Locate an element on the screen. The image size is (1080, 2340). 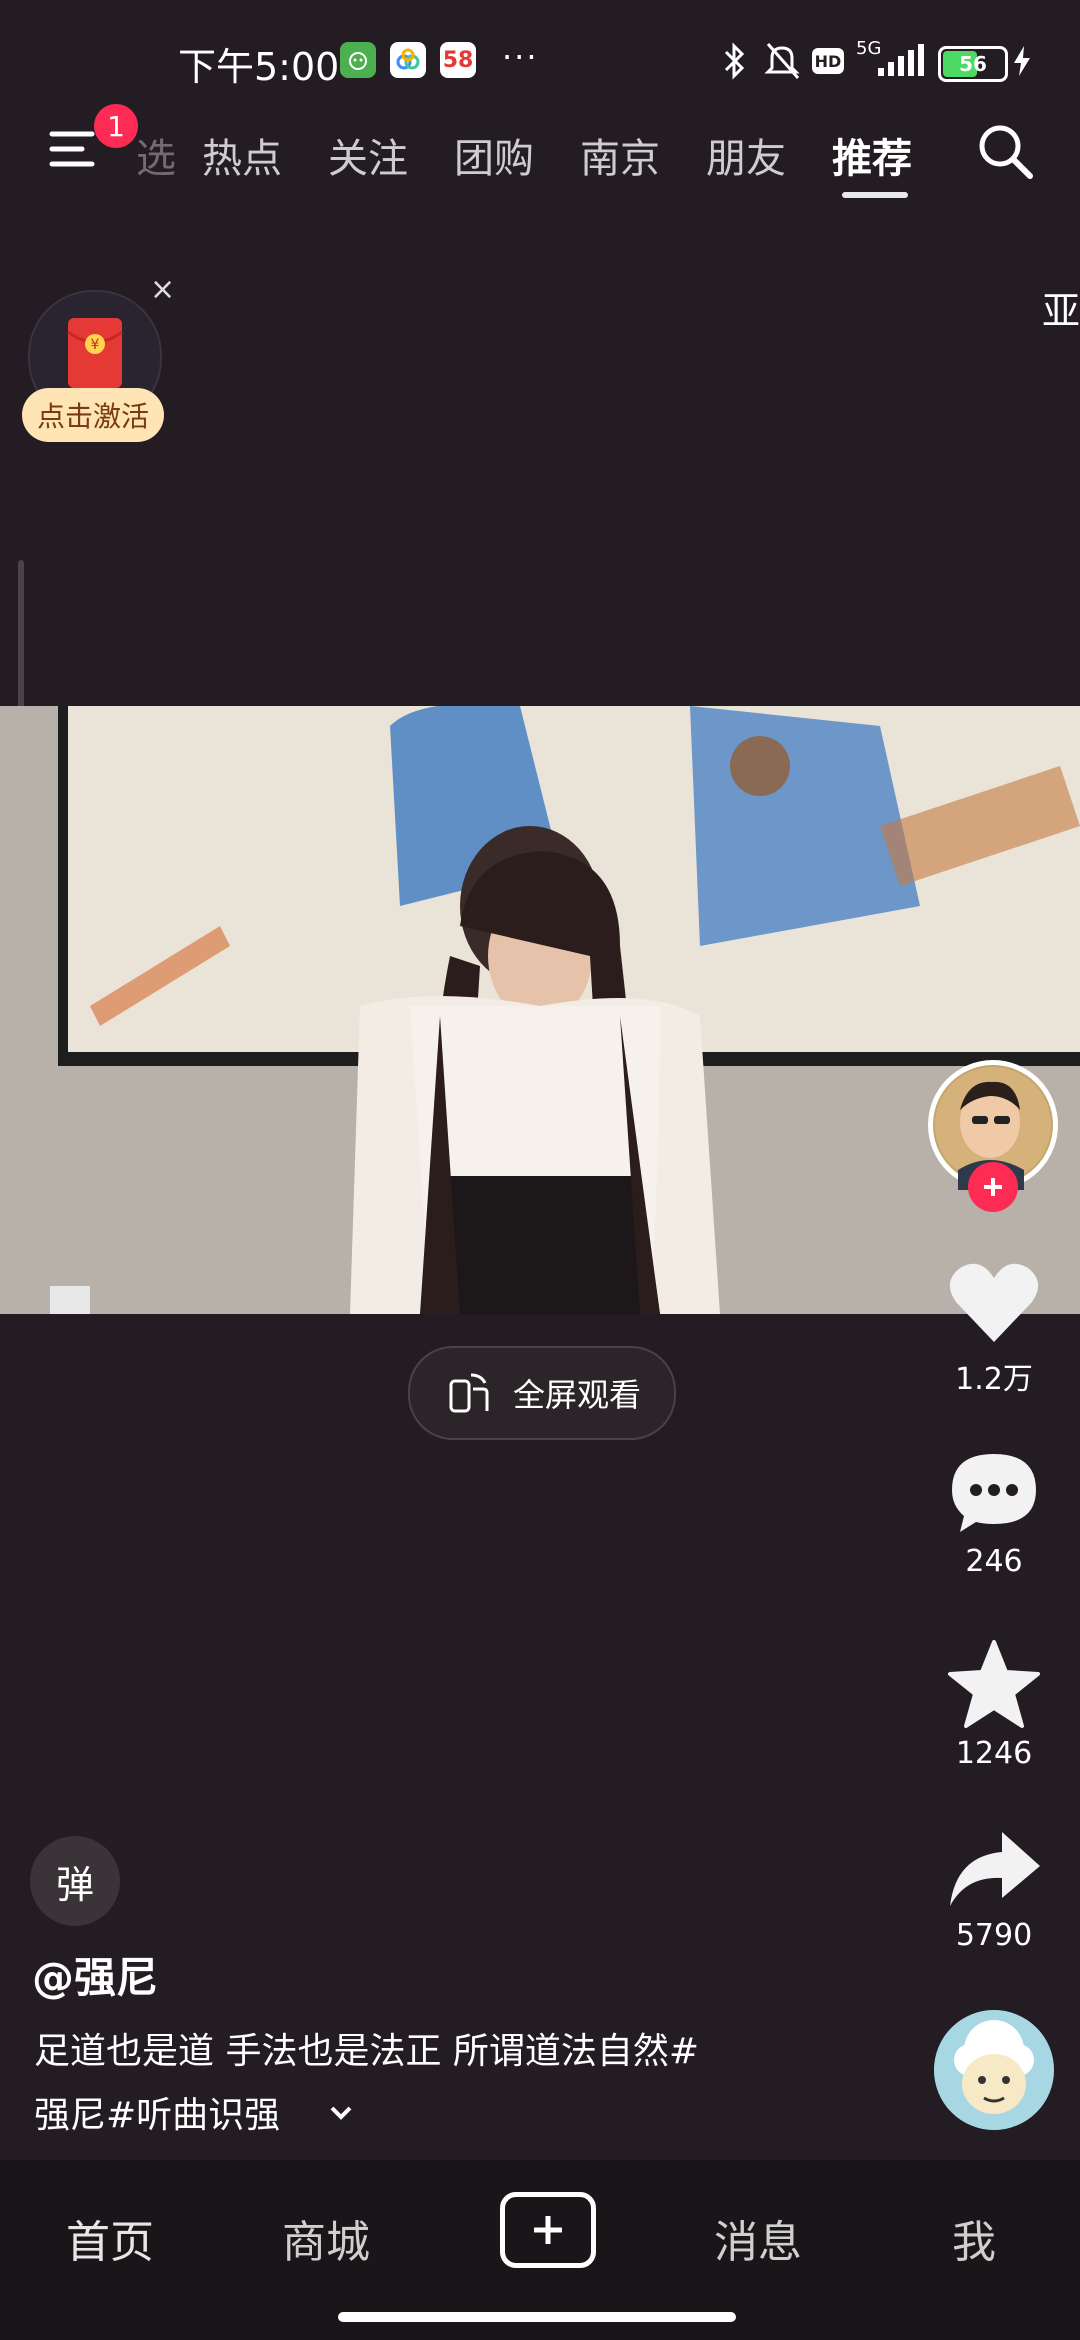
rotate-screen-icon is located at coordinates (469, 1393).